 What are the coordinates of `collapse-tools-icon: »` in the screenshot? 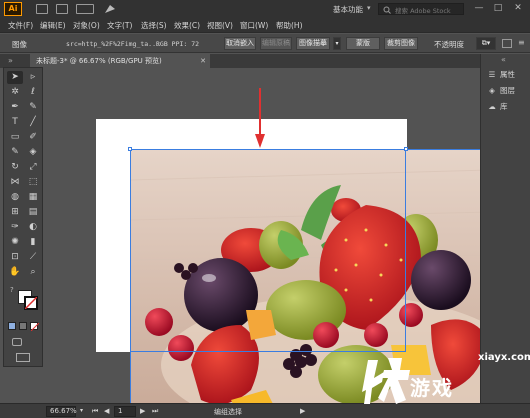 It's located at (10, 60).